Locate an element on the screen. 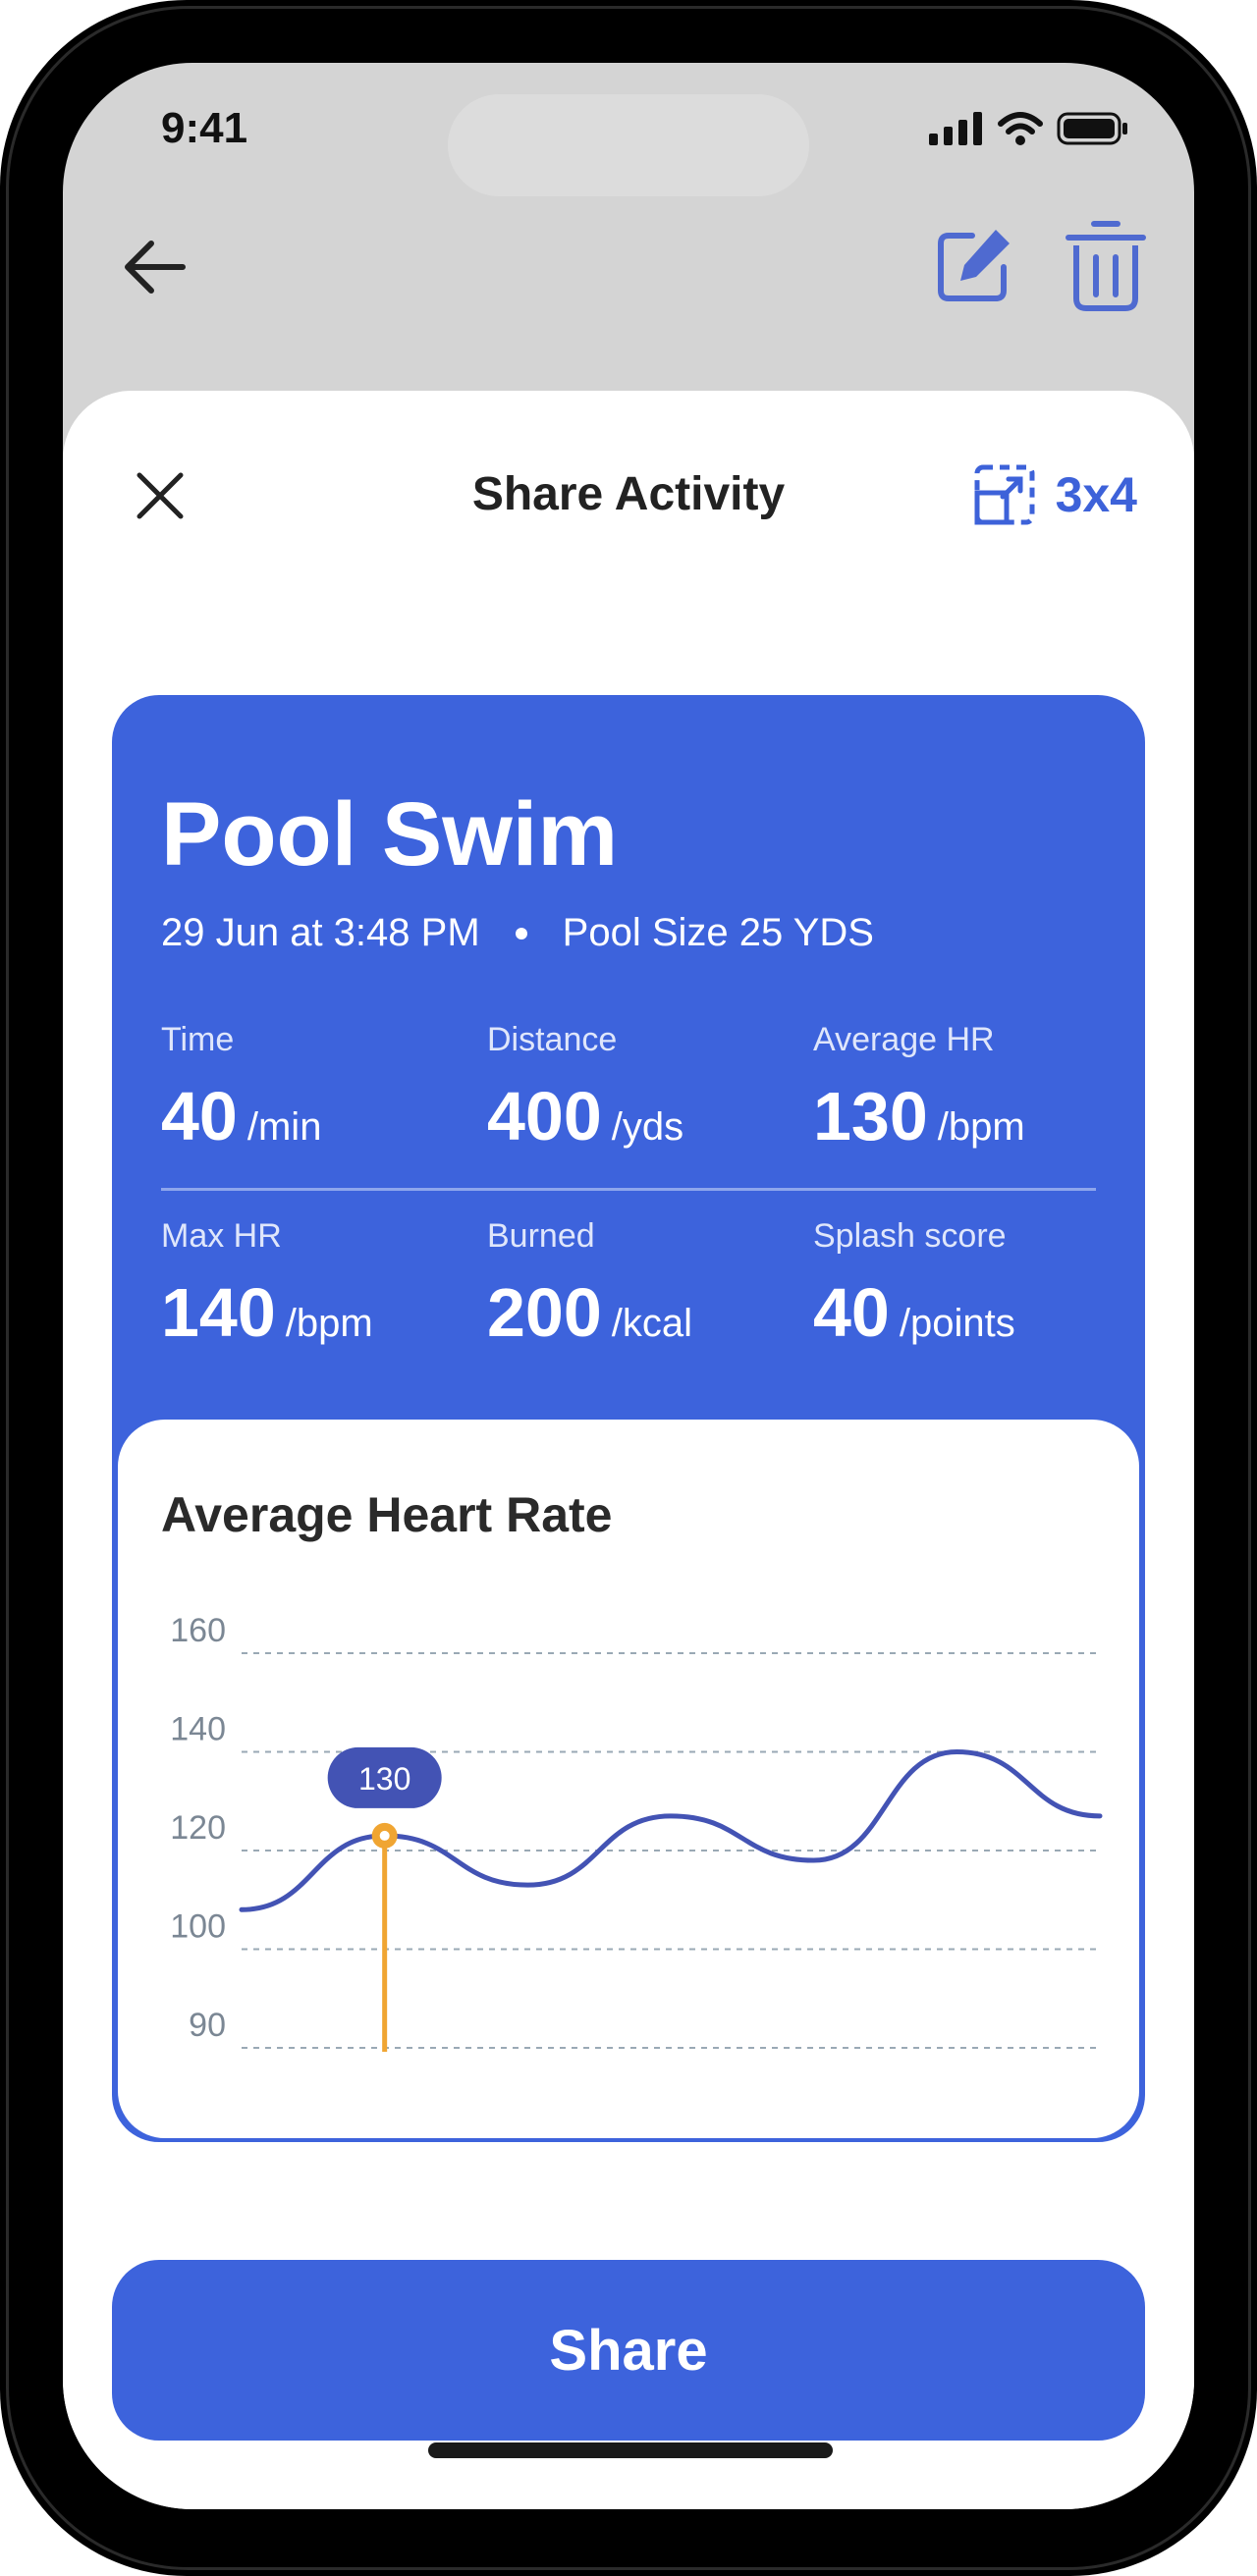 The image size is (1257, 2576). stat-max-hr: Max HR 140 /bpm is located at coordinates (267, 1284).